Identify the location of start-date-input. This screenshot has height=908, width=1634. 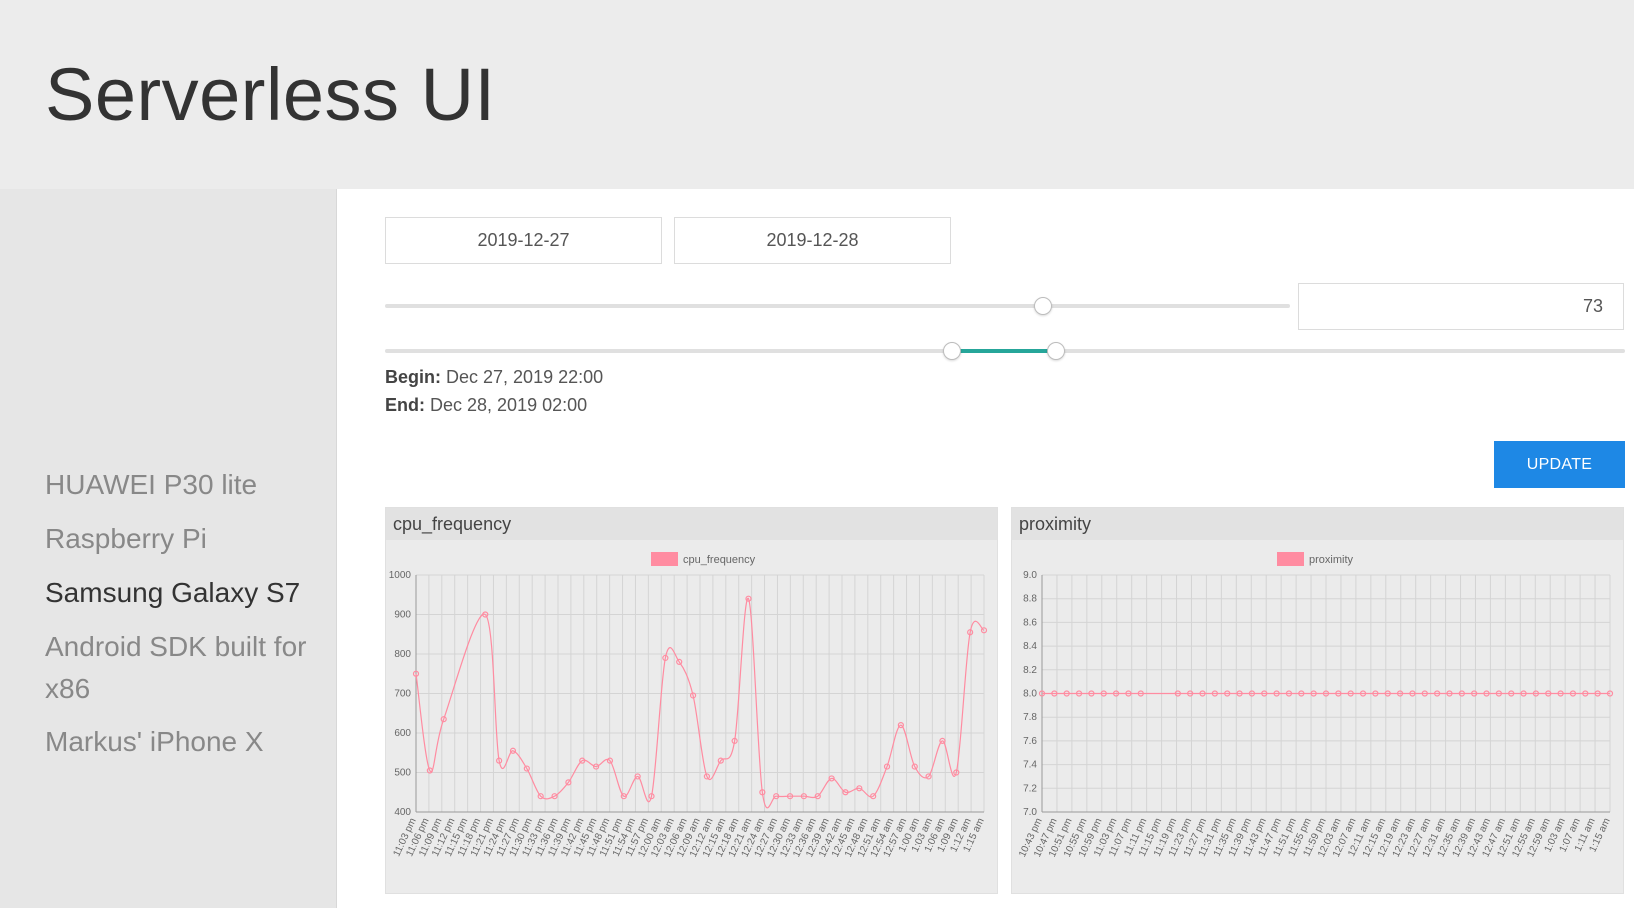
(523, 240).